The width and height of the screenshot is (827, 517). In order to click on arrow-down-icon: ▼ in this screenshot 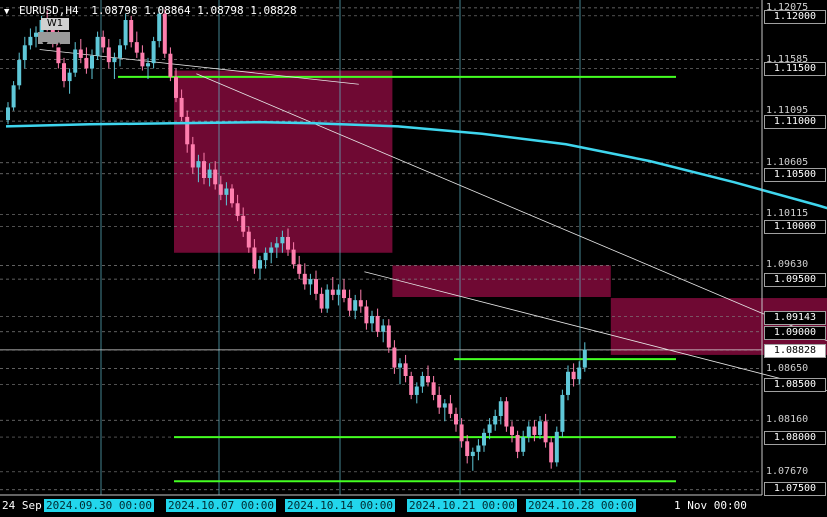, I will do `click(45, 45)`.